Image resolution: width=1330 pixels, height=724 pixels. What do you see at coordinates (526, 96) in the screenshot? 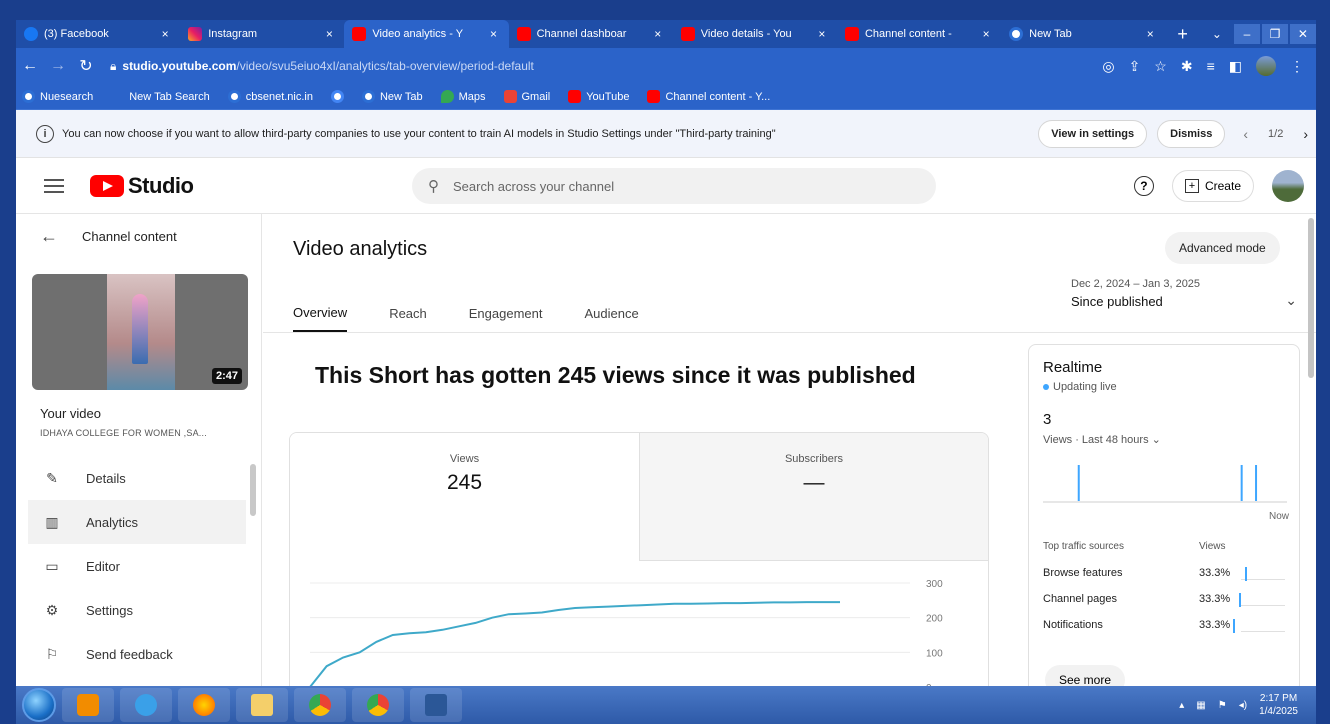
I see `bookmark-item: Gmail` at bounding box center [526, 96].